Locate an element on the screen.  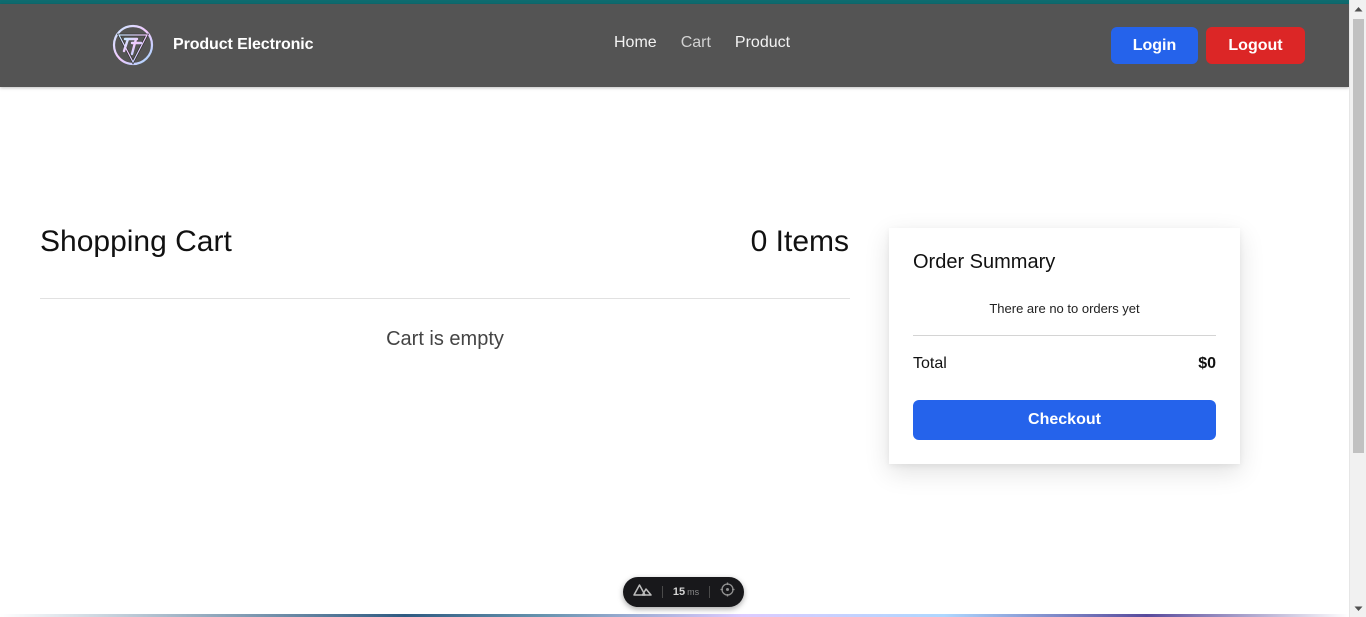
order-summary-title: Order Summary is located at coordinates (984, 262).